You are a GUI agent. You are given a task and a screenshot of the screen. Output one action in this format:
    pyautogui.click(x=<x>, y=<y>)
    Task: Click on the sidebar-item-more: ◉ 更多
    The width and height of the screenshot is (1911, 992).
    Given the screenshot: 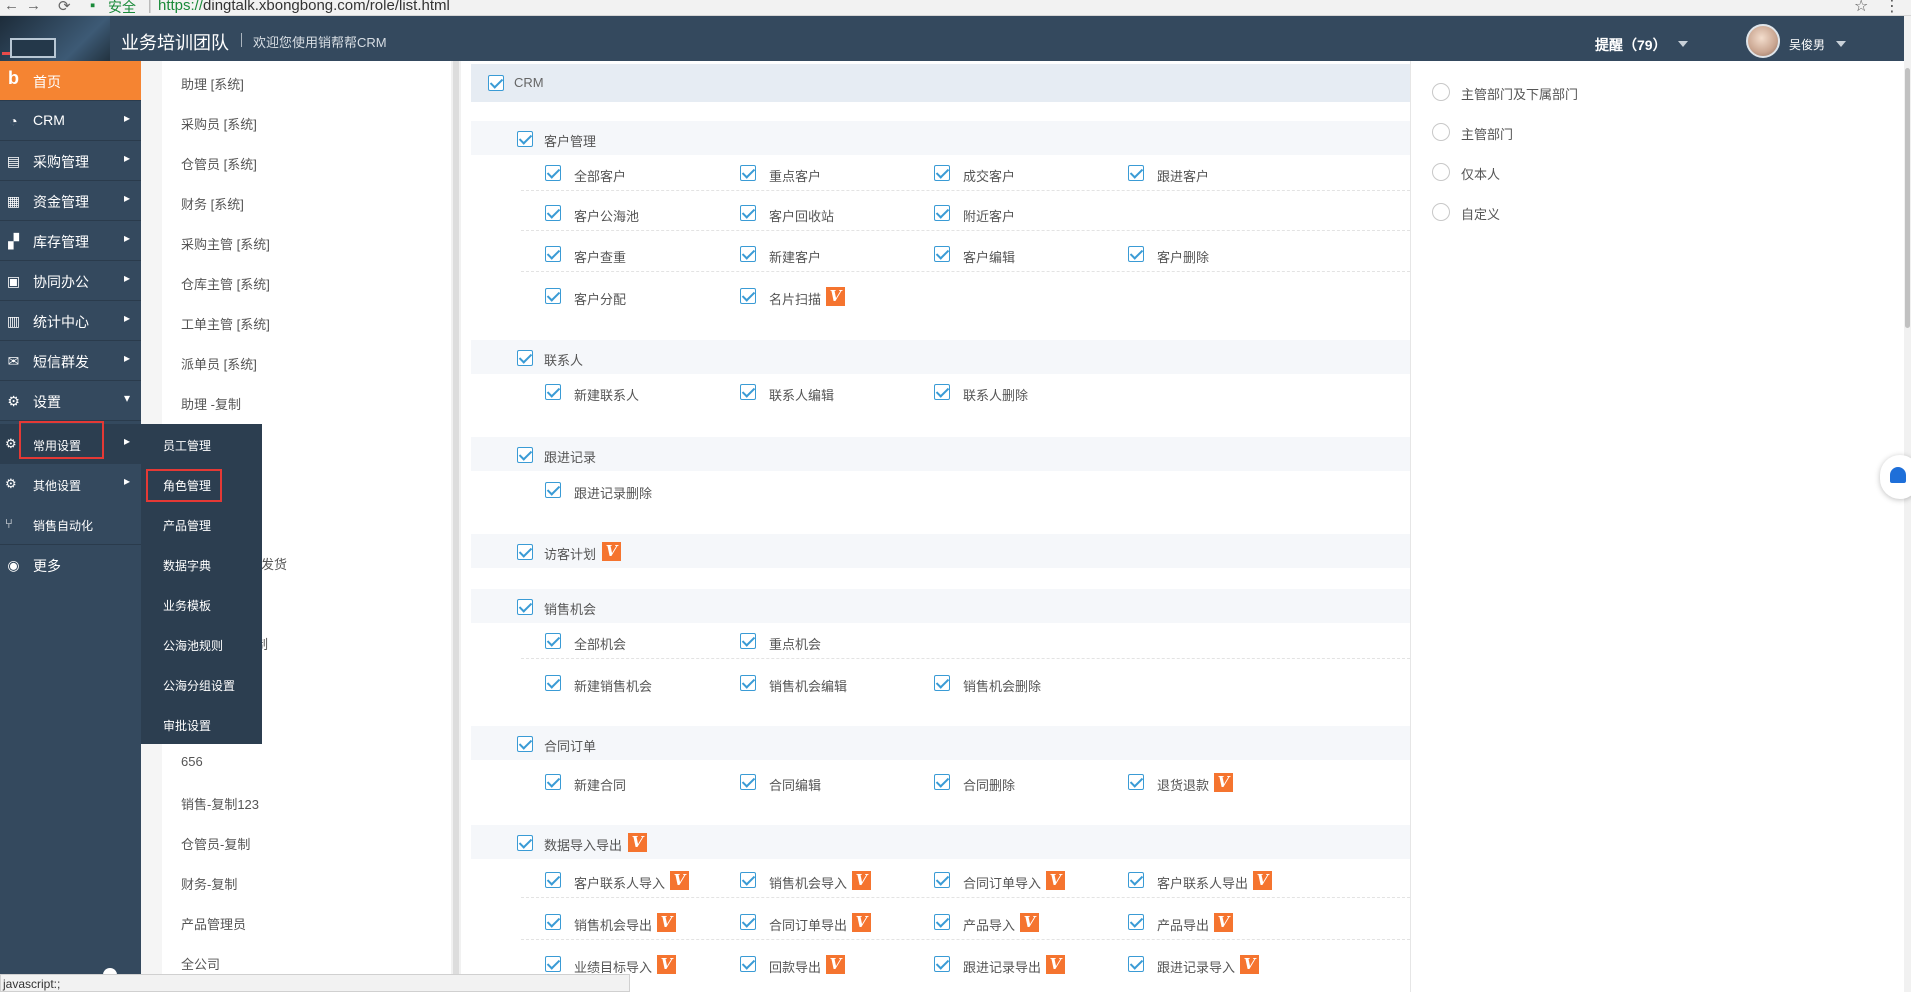 What is the action you would take?
    pyautogui.click(x=70, y=564)
    